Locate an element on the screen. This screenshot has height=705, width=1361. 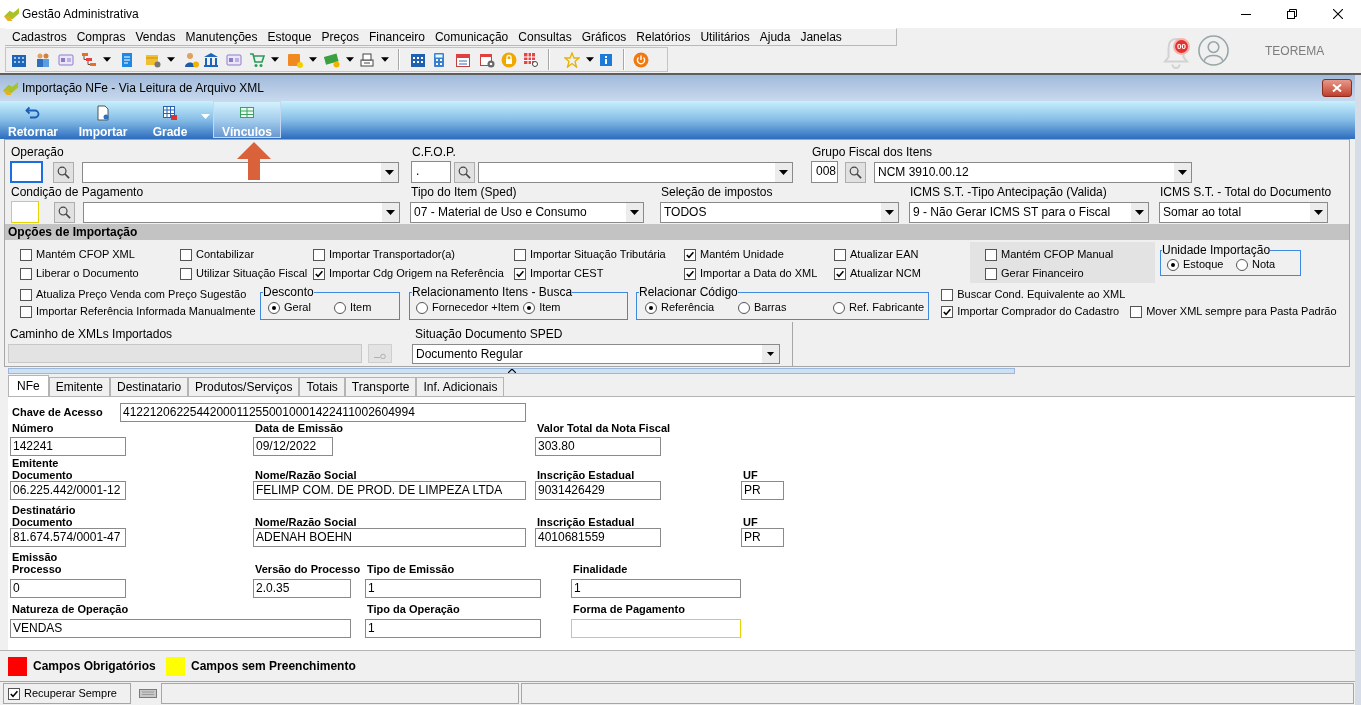
ribbon-button: Grade is located at coordinates (170, 119).